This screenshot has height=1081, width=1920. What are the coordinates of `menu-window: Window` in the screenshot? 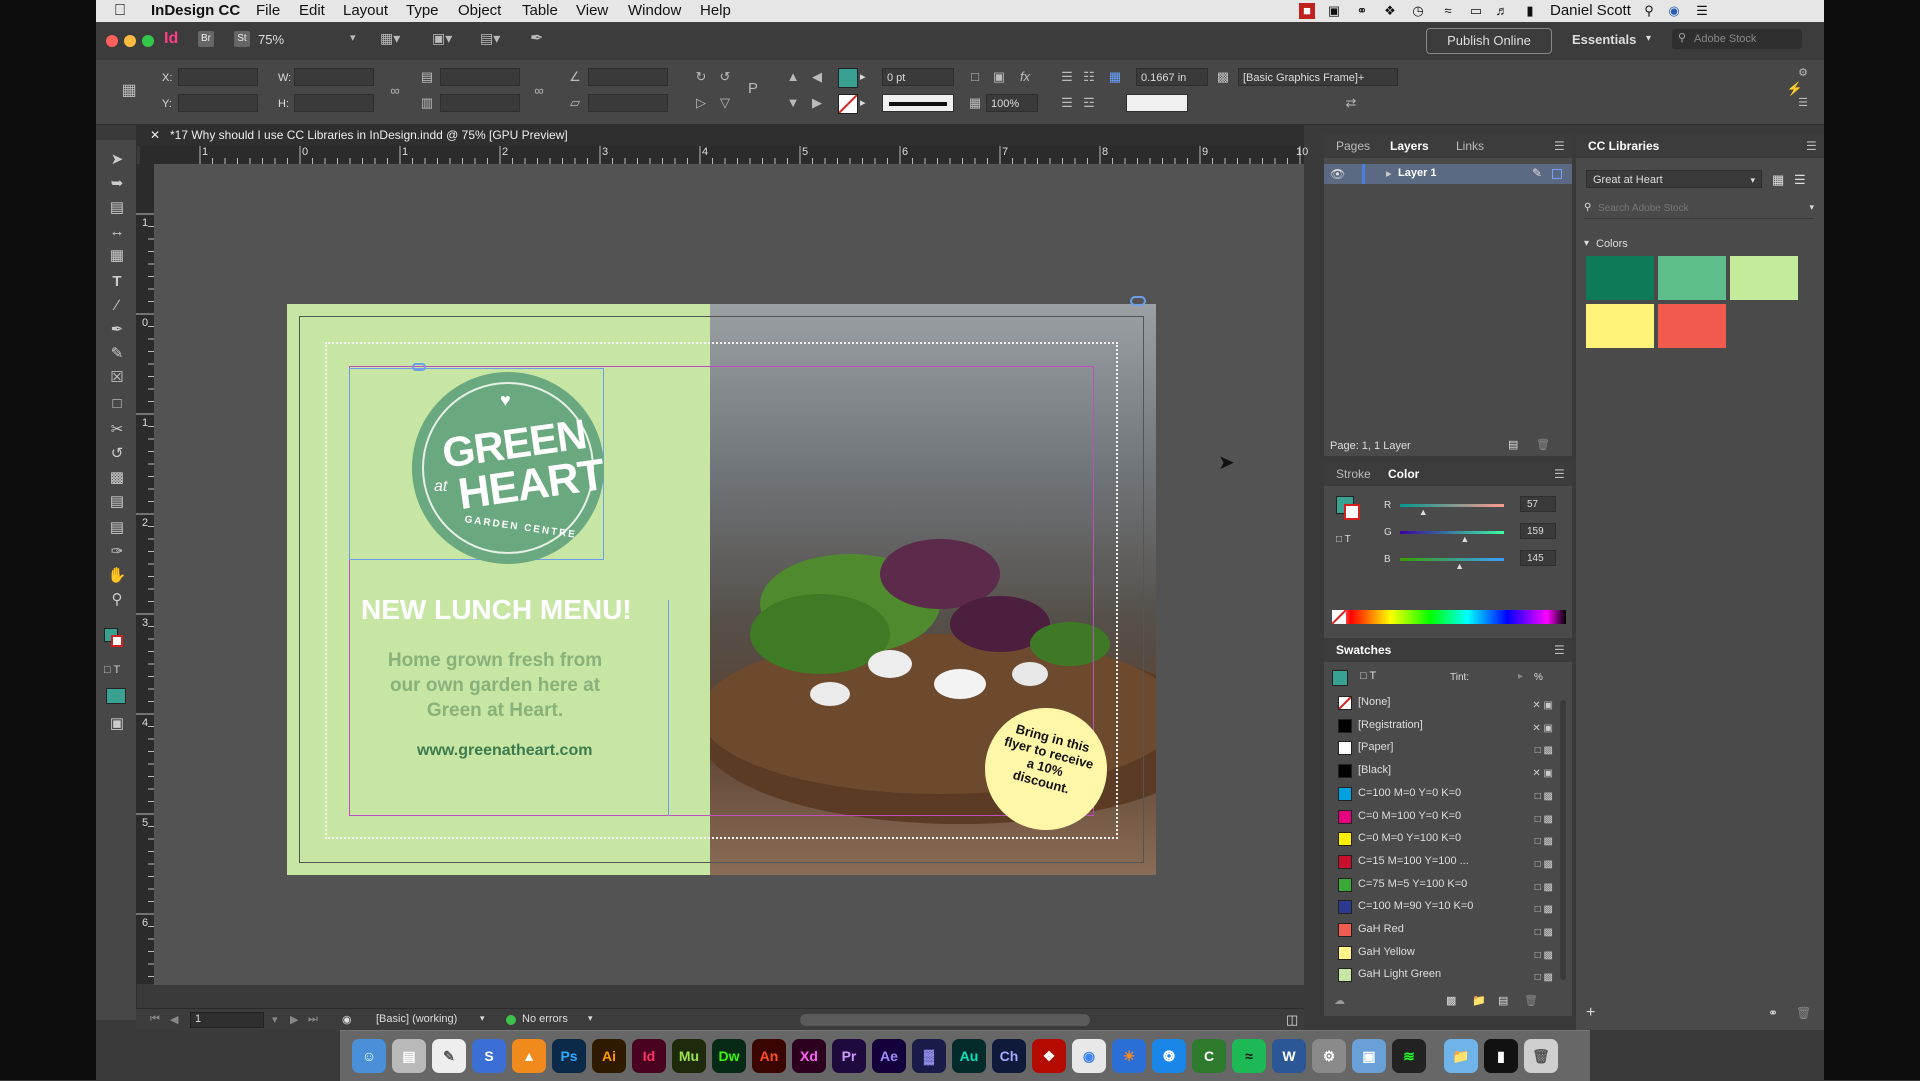 It's located at (654, 10).